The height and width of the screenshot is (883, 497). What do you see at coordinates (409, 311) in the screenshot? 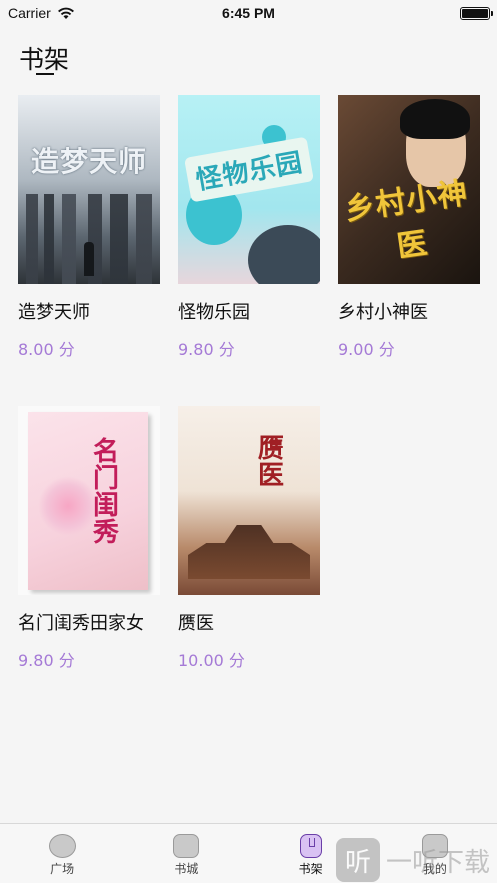
I see `book-title: 乡村小神医` at bounding box center [409, 311].